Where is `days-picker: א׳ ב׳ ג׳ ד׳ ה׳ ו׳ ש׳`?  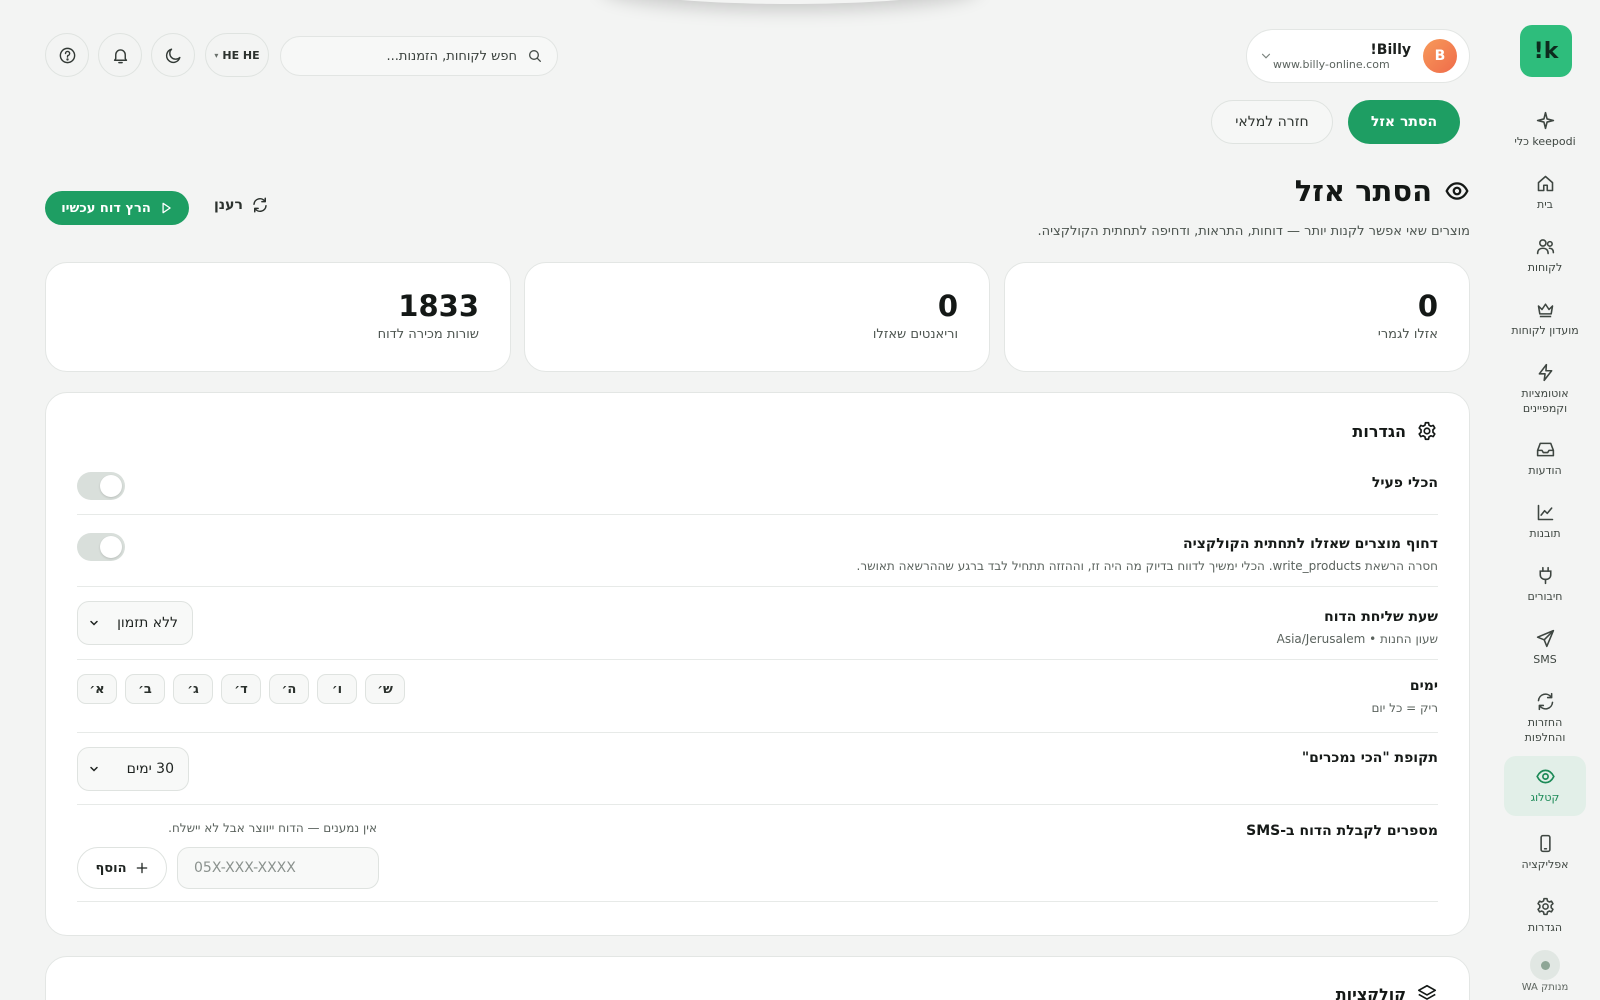 days-picker: א׳ ב׳ ג׳ ד׳ ה׳ ו׳ ש׳ is located at coordinates (241, 689).